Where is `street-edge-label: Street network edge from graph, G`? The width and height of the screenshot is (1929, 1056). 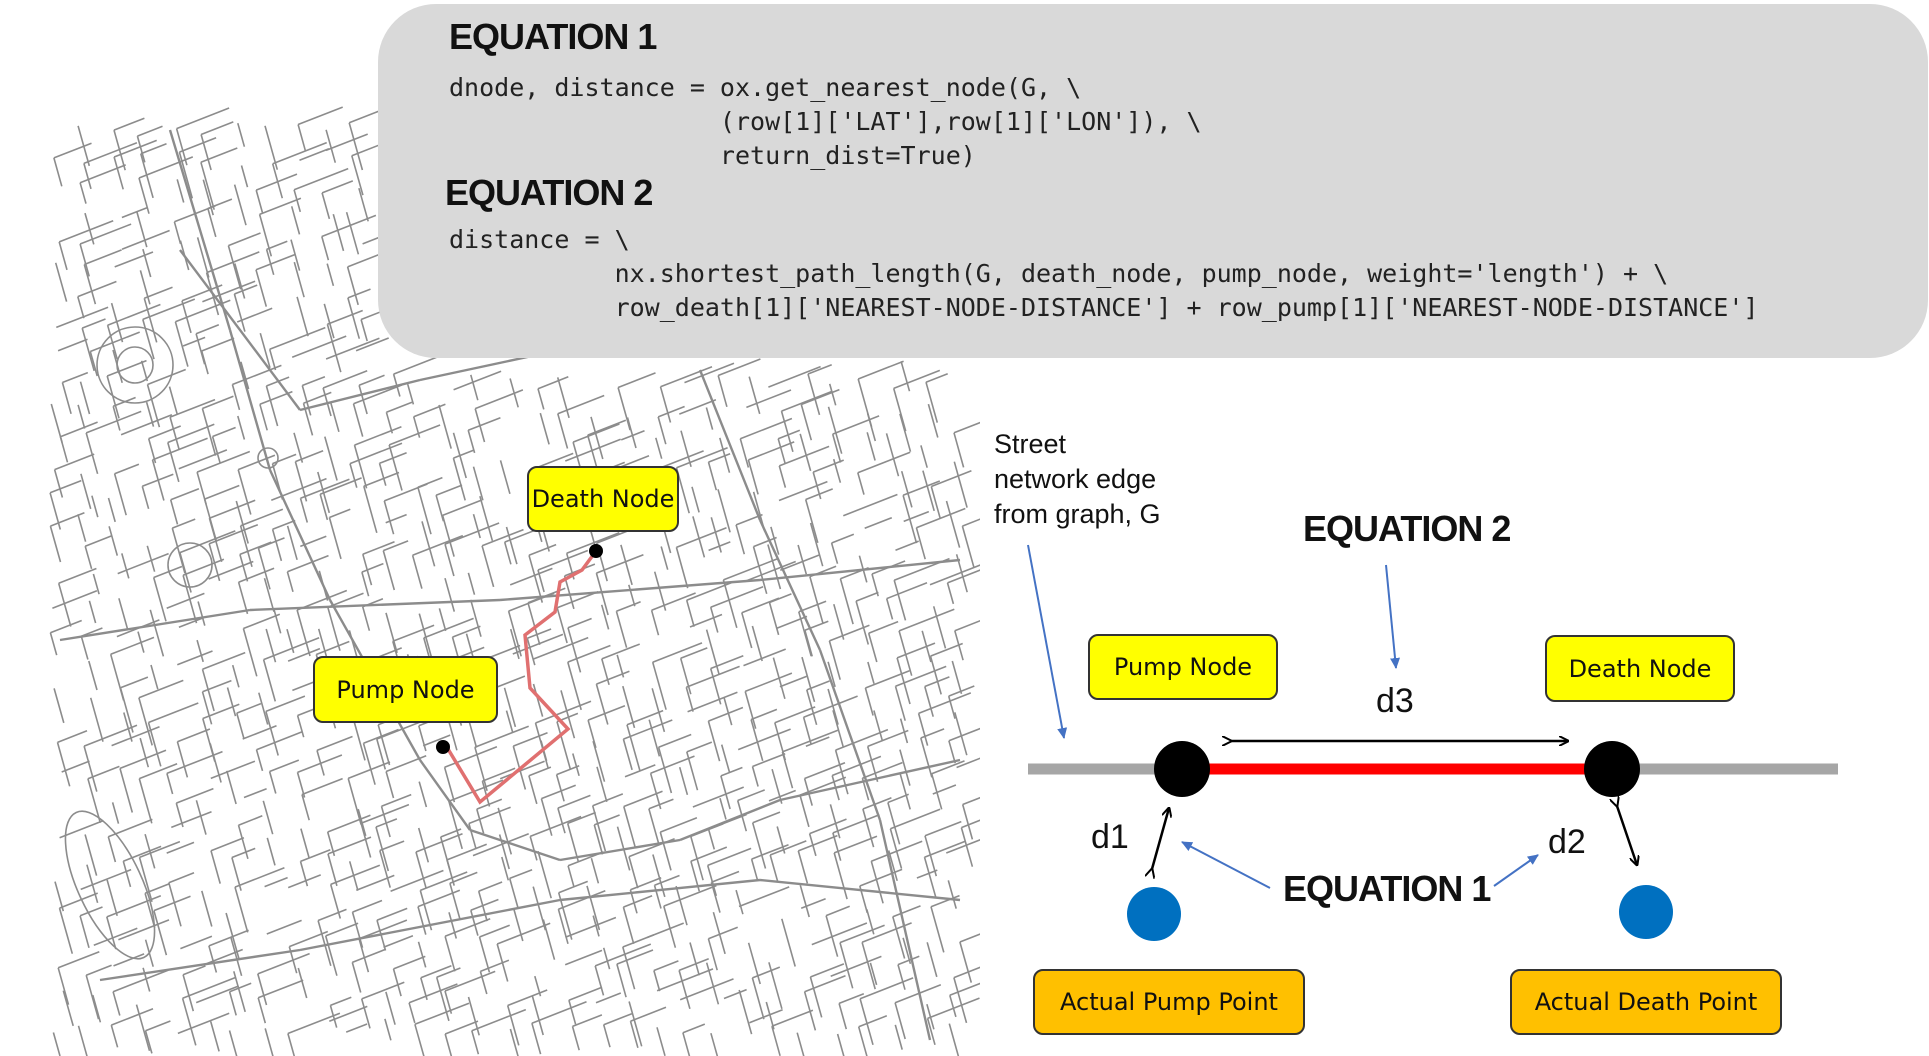
street-edge-label: Street network edge from graph, G is located at coordinates (1077, 479).